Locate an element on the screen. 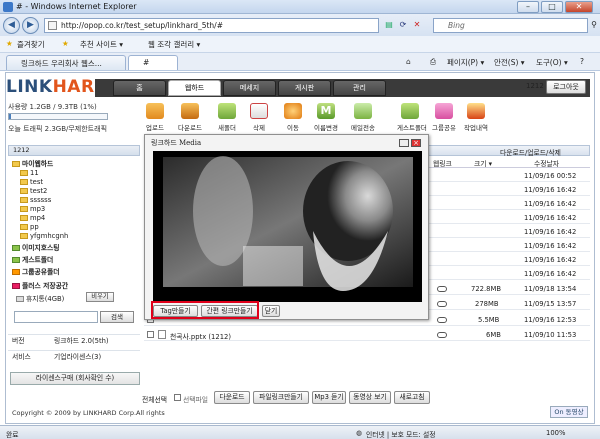 The height and width of the screenshot is (439, 600). search-input: Bing is located at coordinates (510, 25).